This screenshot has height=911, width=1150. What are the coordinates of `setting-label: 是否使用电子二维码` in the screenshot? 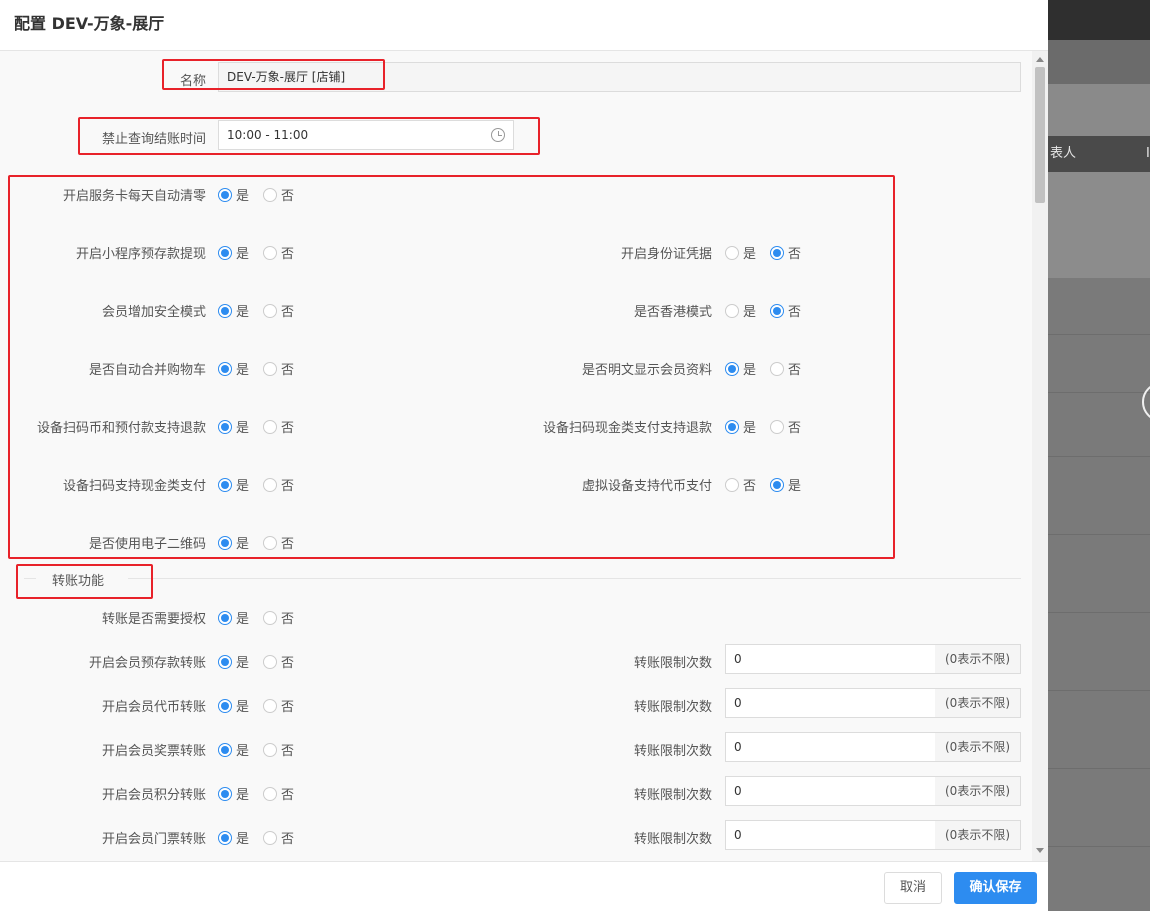 It's located at (147, 544).